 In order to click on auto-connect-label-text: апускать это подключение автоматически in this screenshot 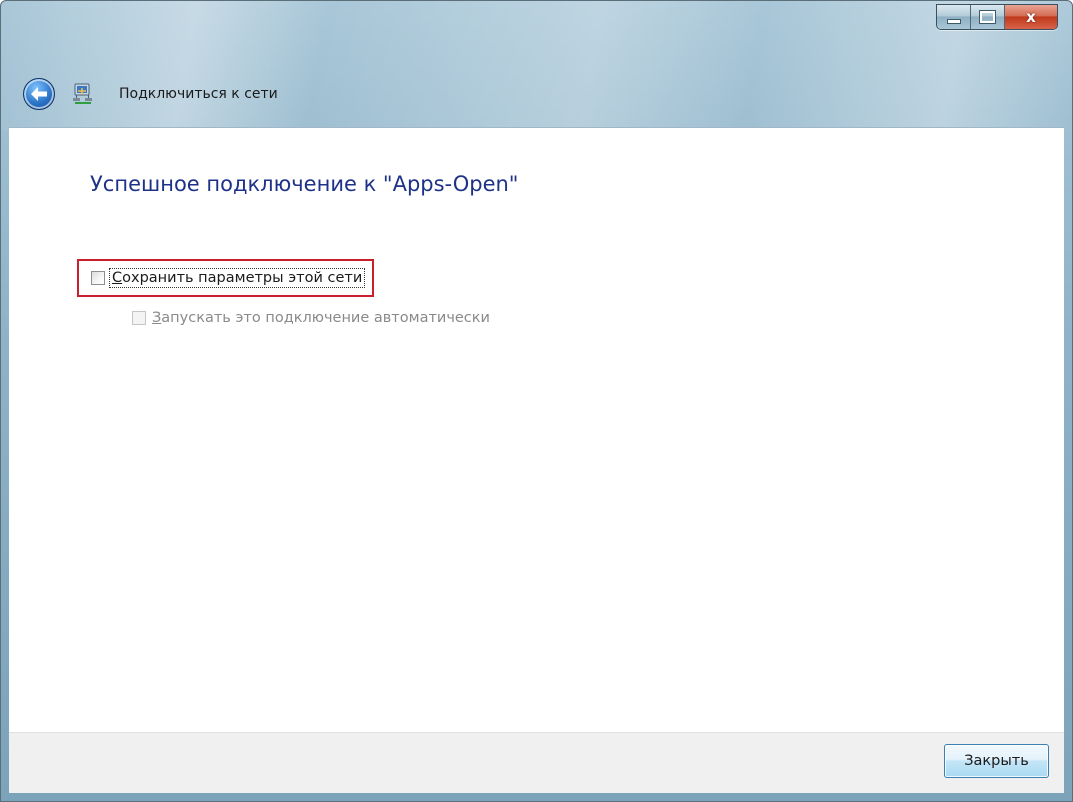, I will do `click(325, 318)`.